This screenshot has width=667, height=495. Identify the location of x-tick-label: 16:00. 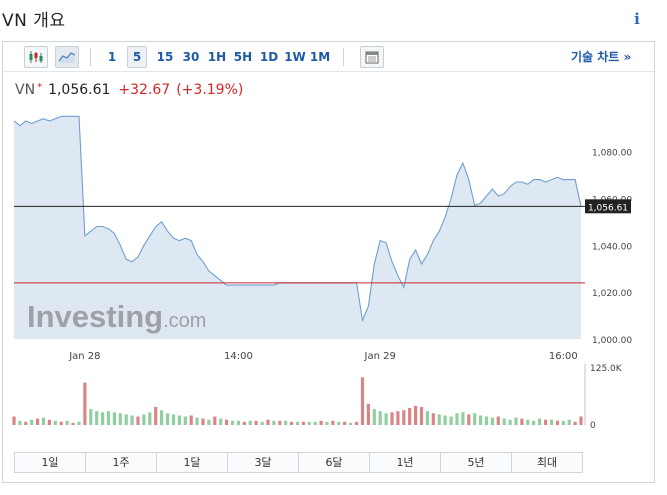
(563, 356).